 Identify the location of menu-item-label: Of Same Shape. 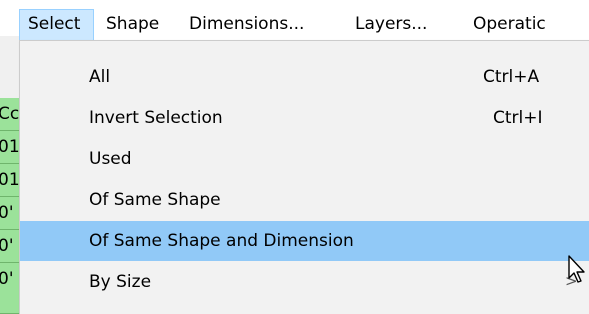
(155, 200).